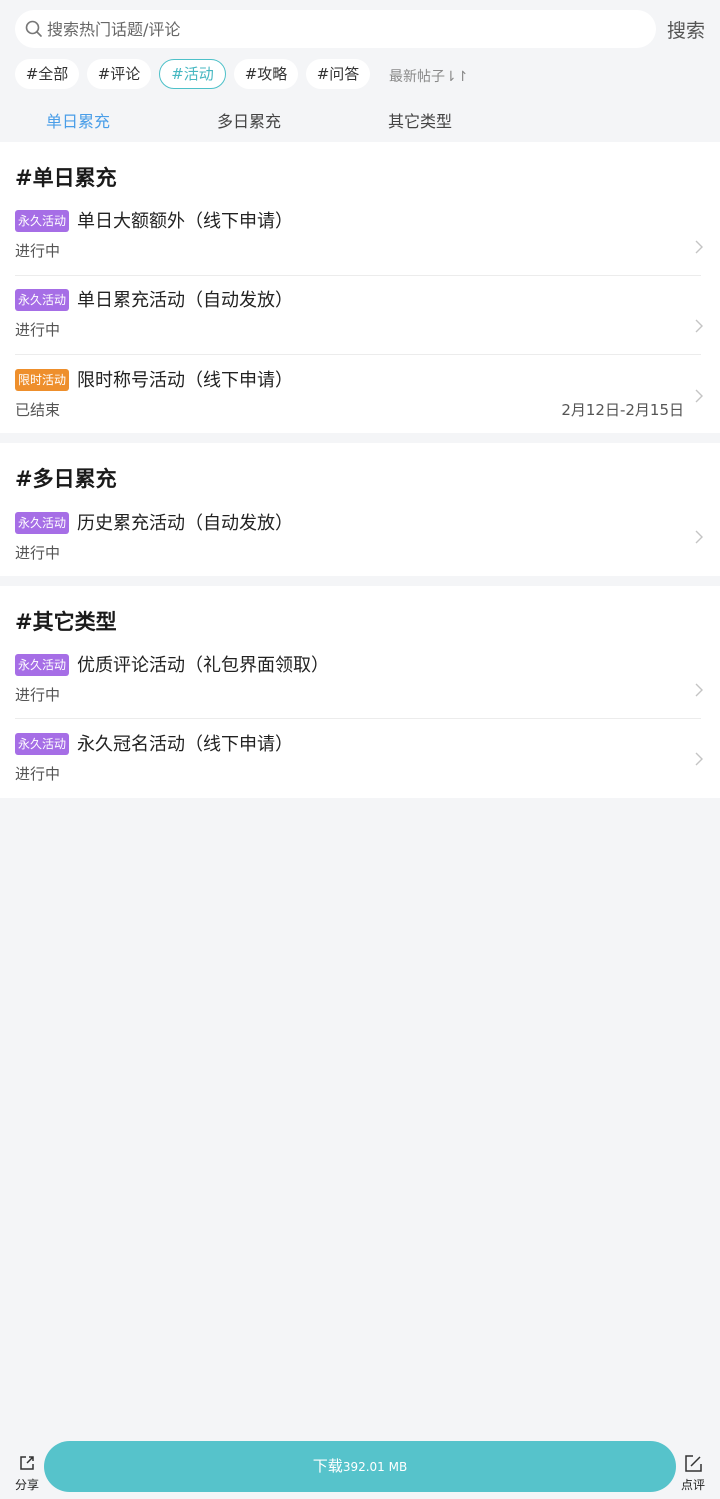 Image resolution: width=720 pixels, height=1499 pixels. I want to click on search-input, so click(342, 29).